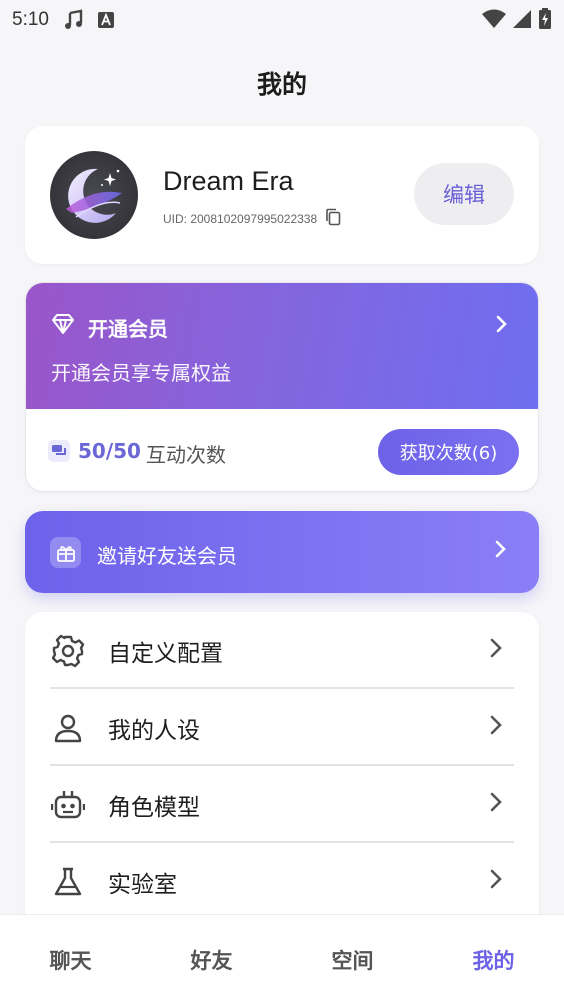 This screenshot has width=564, height=1004. Describe the element at coordinates (282, 450) in the screenshot. I see `usage-row: 50/50 互动次数 获取次数(6)` at that location.